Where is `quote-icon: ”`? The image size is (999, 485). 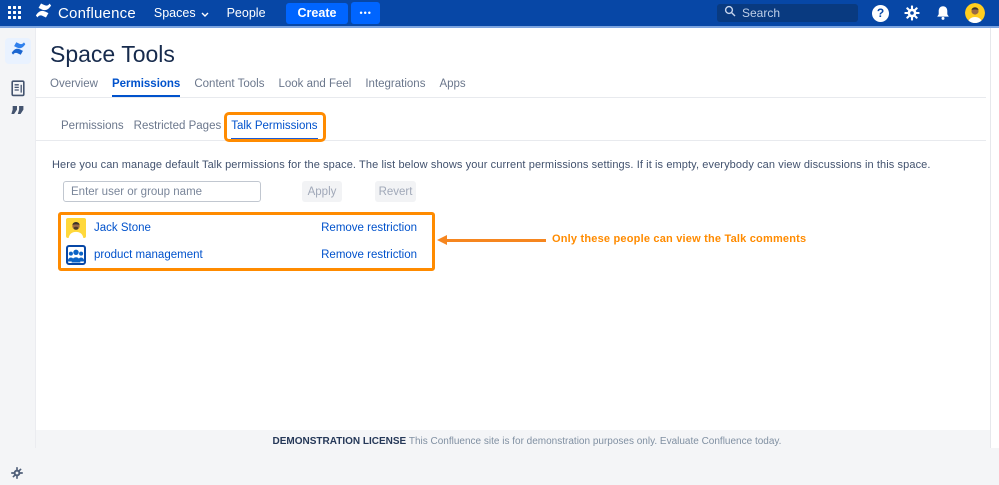
quote-icon: ” is located at coordinates (18, 117).